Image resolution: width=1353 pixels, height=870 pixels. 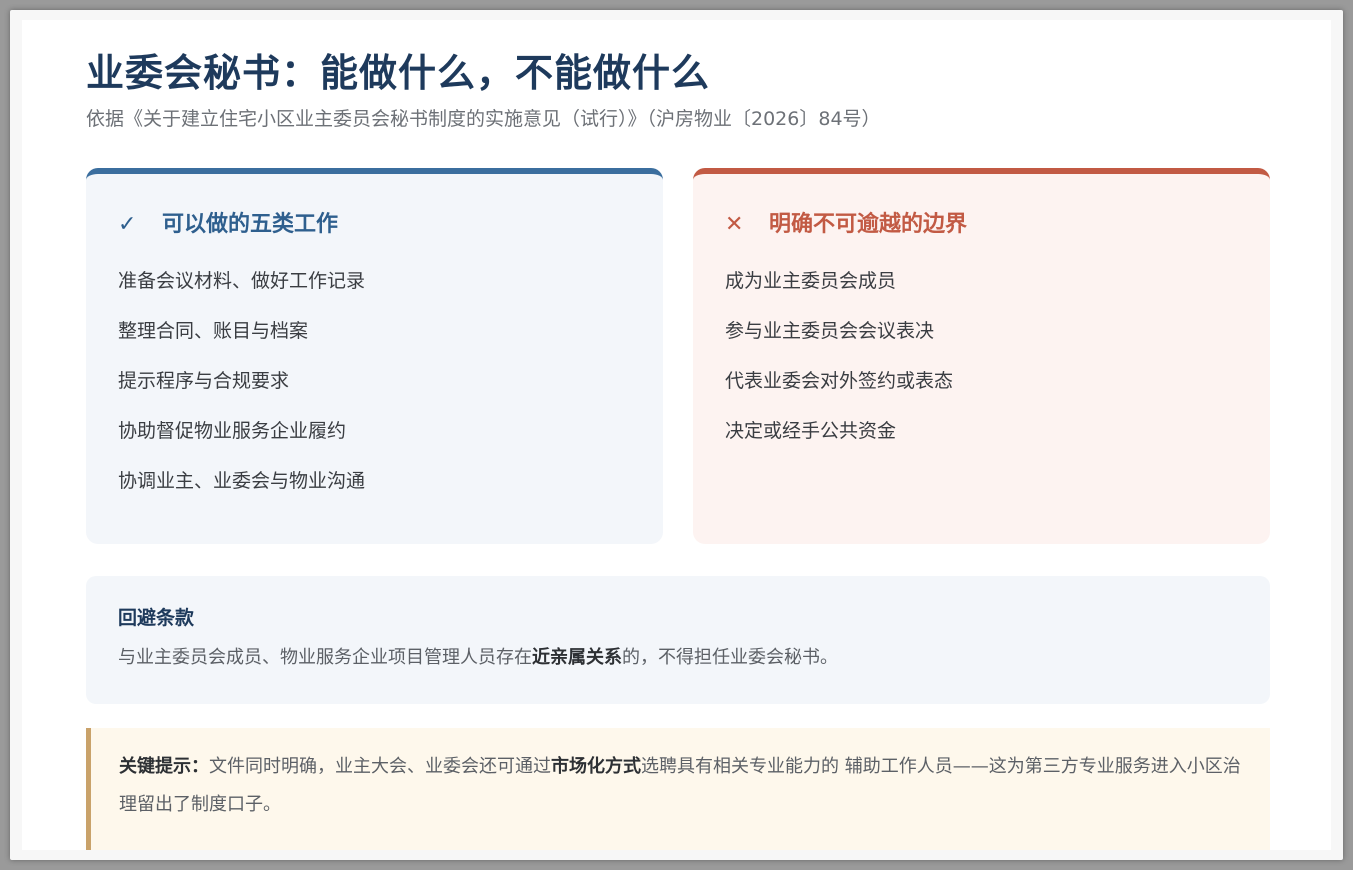 I want to click on list-item: 整理合同、账目与档案, so click(x=213, y=331).